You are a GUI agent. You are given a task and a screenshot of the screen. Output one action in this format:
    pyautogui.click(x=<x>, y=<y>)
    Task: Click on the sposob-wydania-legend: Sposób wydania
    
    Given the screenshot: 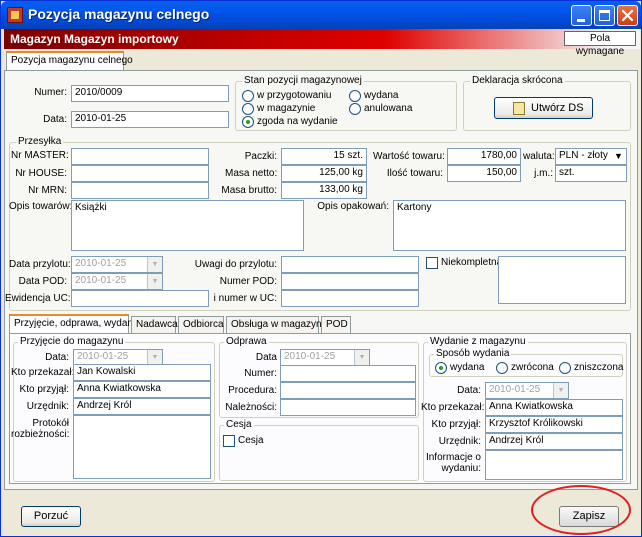 What is the action you would take?
    pyautogui.click(x=473, y=353)
    